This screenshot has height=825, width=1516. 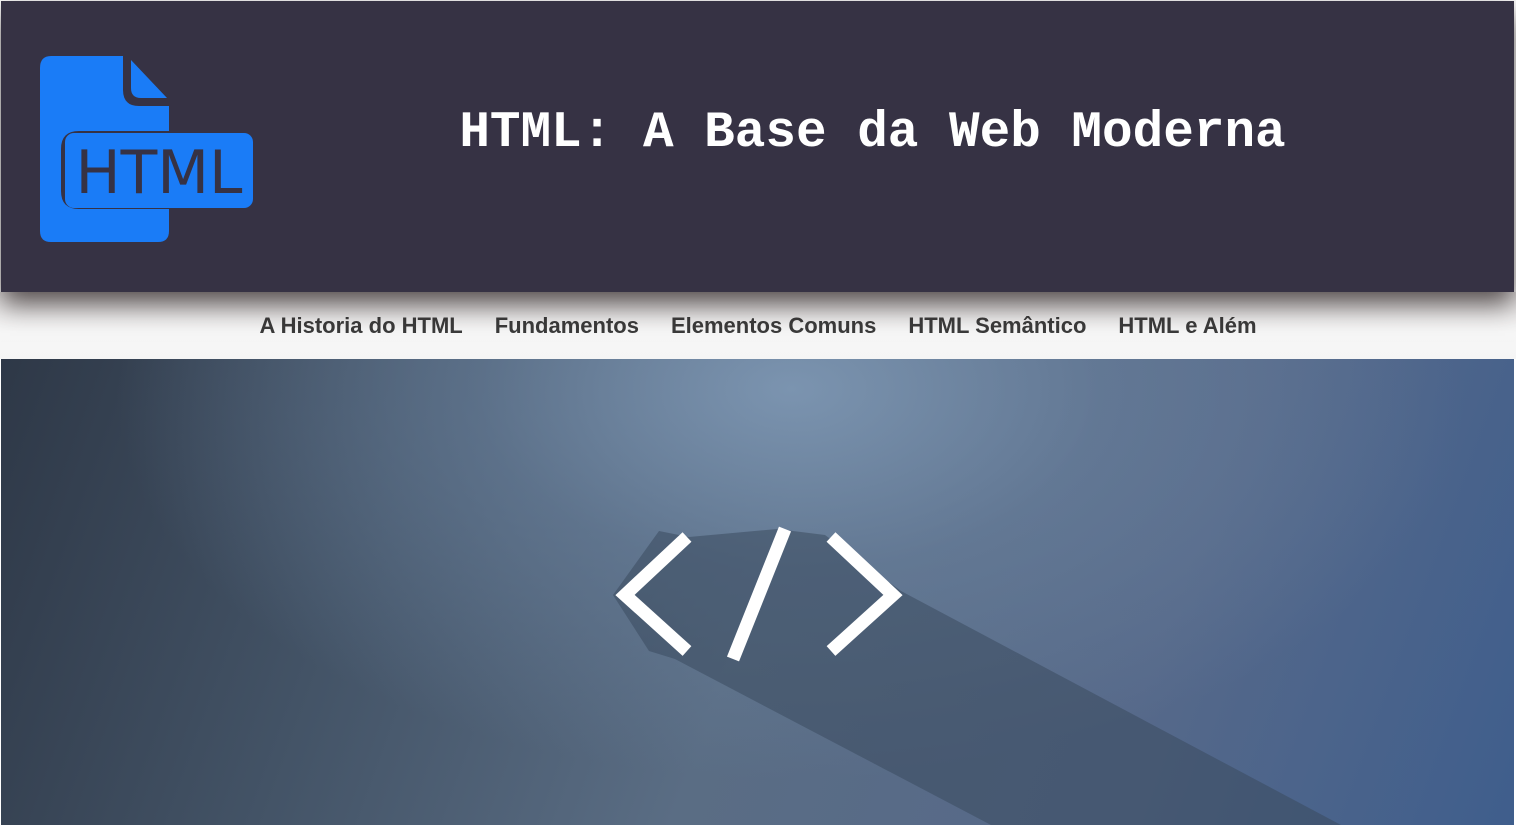 I want to click on nav-item: Elementos Comuns, so click(x=773, y=326).